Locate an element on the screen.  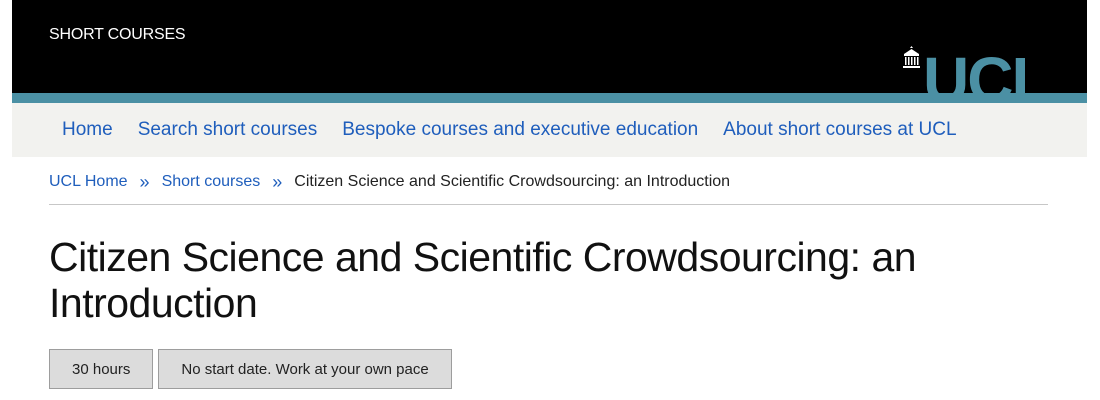
ucl-wordmark: UCL is located at coordinates (987, 73).